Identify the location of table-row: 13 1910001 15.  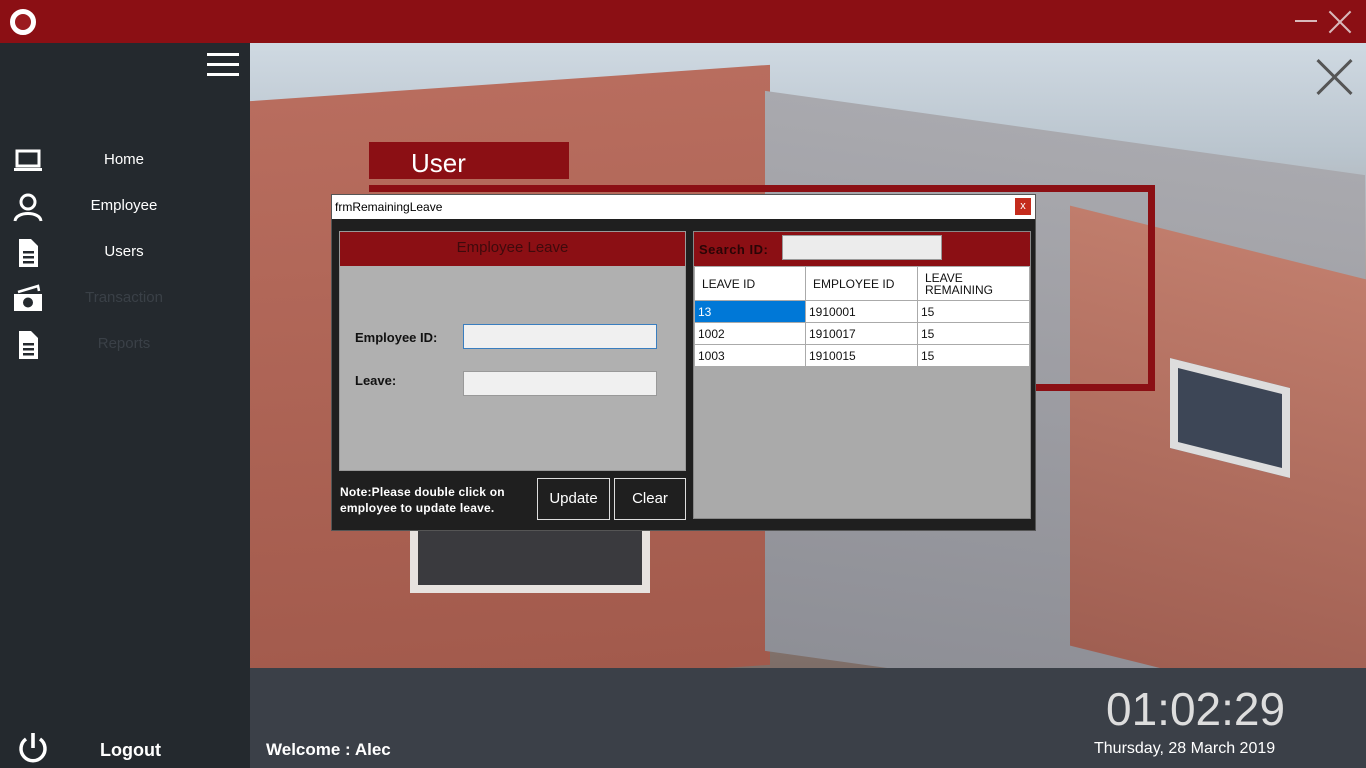
(862, 311).